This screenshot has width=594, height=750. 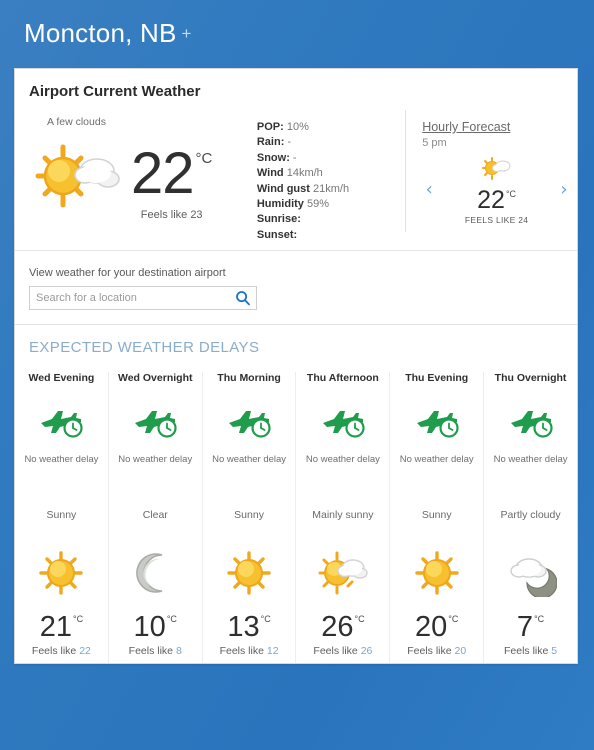 I want to click on add-location-icon: +, so click(x=187, y=34).